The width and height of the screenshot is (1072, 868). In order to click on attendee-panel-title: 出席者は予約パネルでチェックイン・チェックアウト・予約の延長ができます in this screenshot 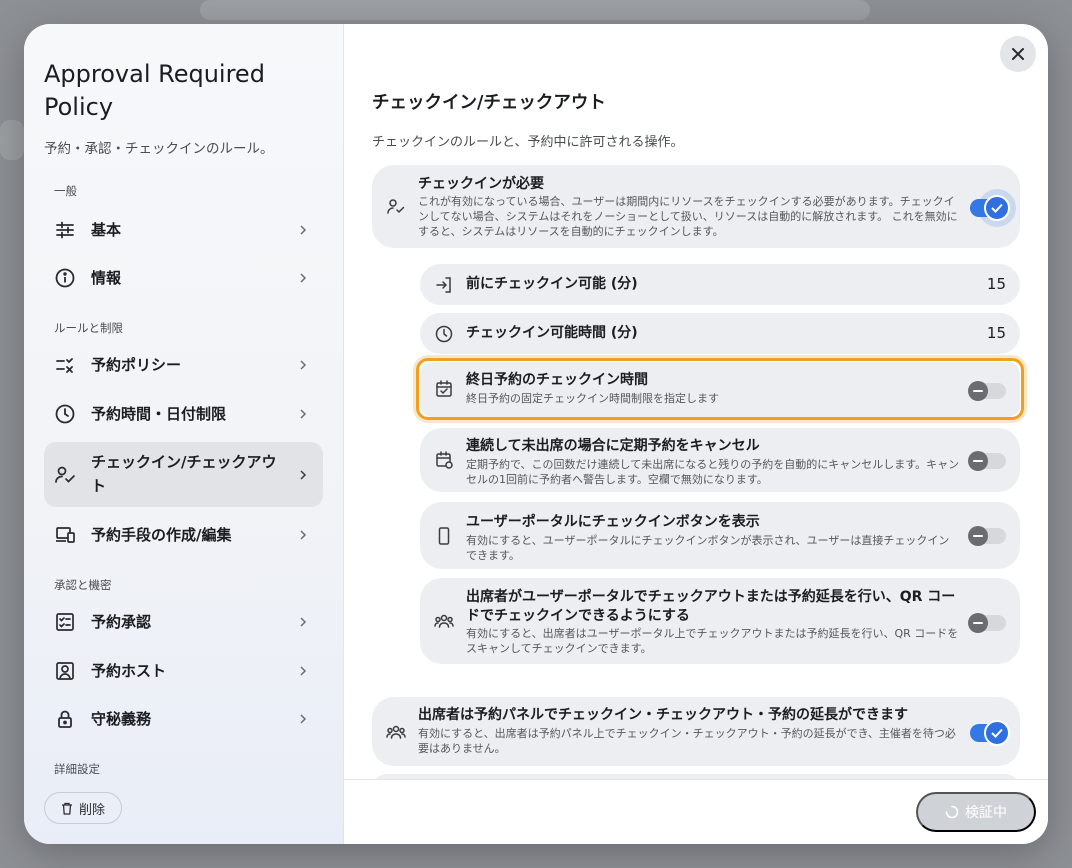, I will do `click(663, 715)`.